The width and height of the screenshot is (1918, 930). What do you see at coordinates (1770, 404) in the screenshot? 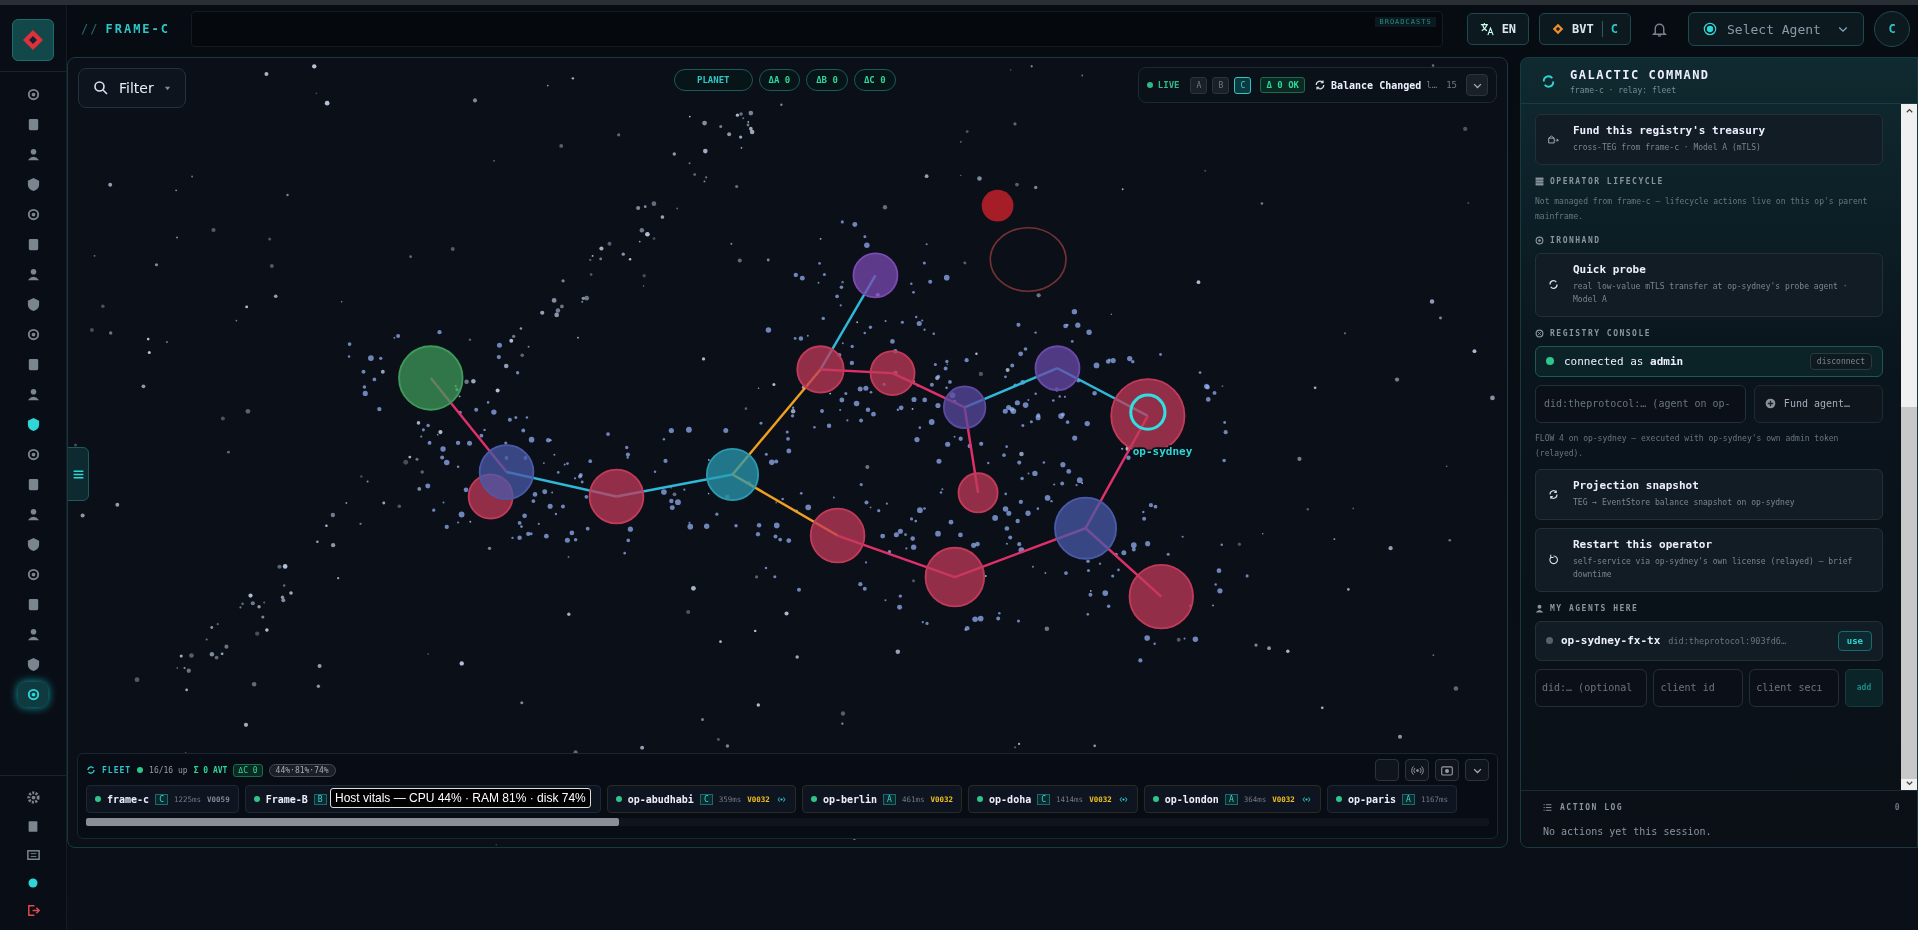
I see `plus-circle-icon` at bounding box center [1770, 404].